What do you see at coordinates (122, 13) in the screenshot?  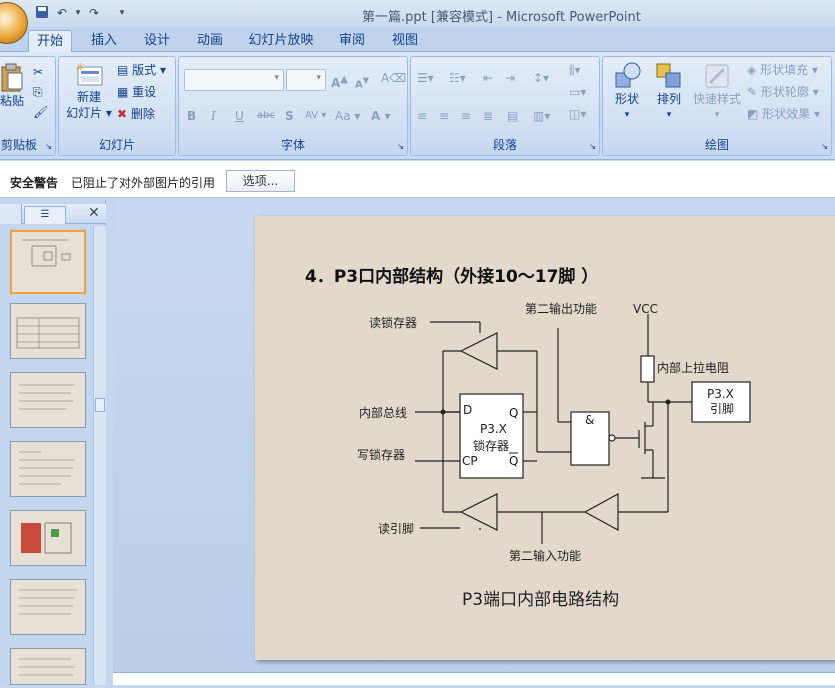 I see `customize-toolbar-icon: ▾` at bounding box center [122, 13].